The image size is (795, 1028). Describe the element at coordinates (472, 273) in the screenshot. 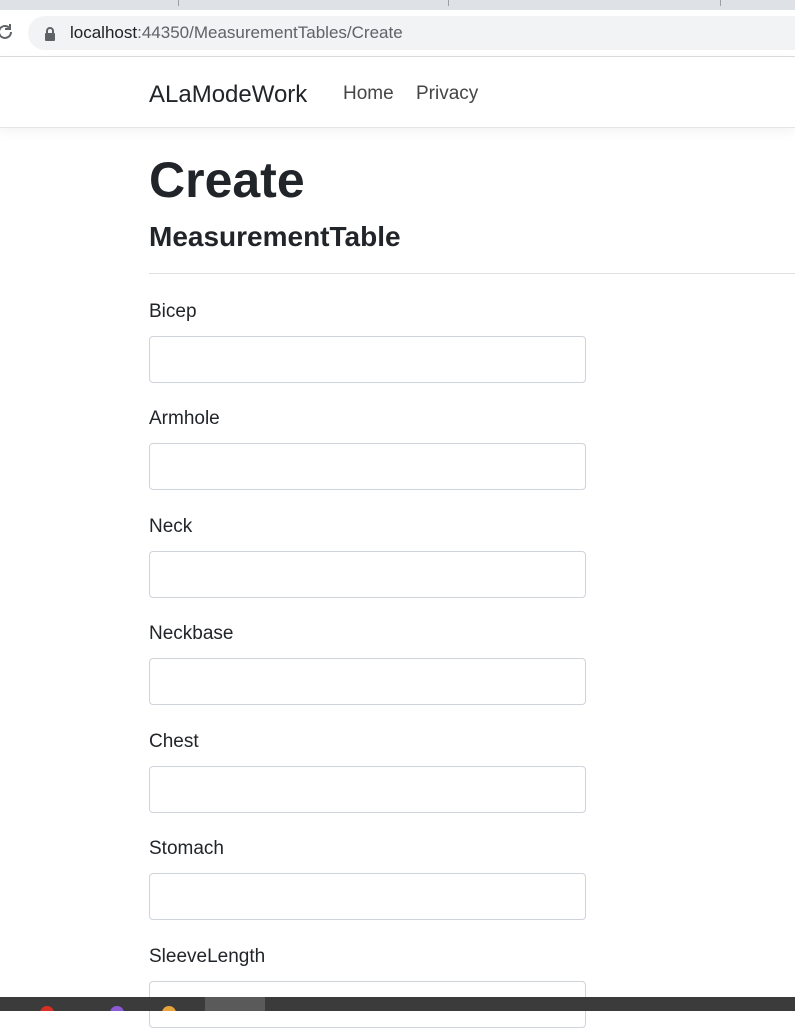

I see `divider` at that location.